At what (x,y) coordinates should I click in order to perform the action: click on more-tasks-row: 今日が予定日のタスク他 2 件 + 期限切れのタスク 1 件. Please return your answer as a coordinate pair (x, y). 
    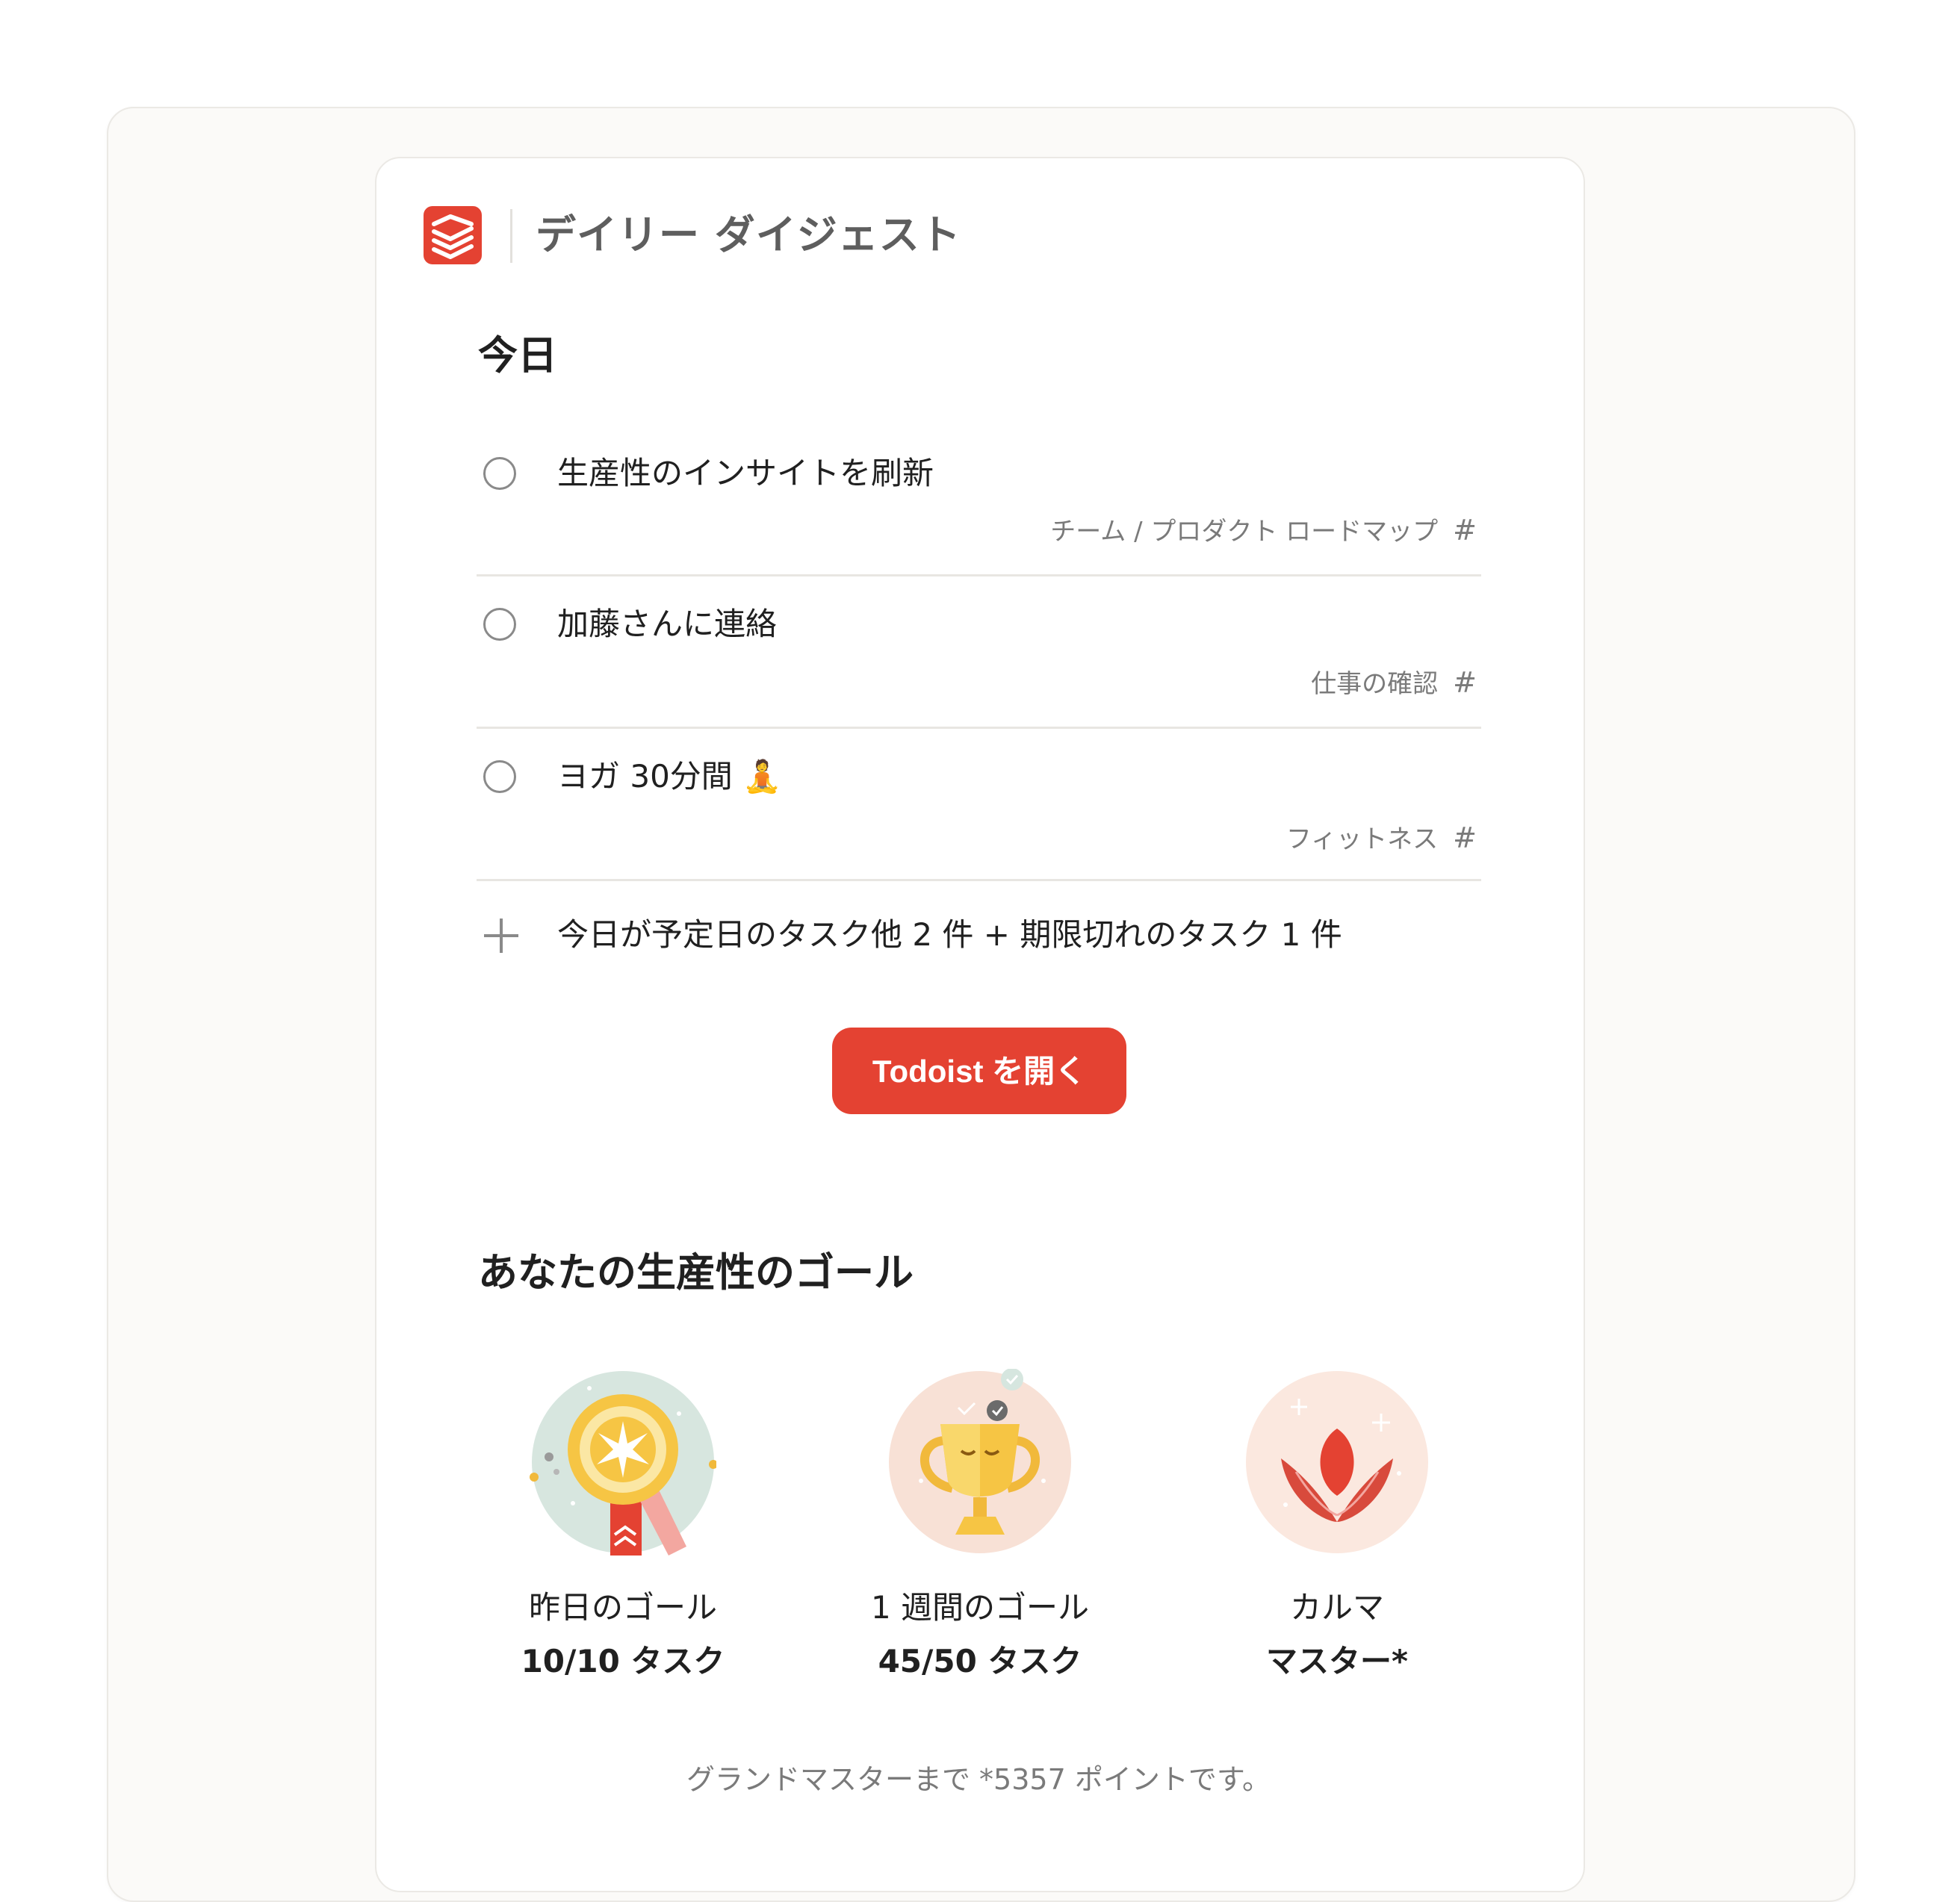
    Looking at the image, I should click on (981, 935).